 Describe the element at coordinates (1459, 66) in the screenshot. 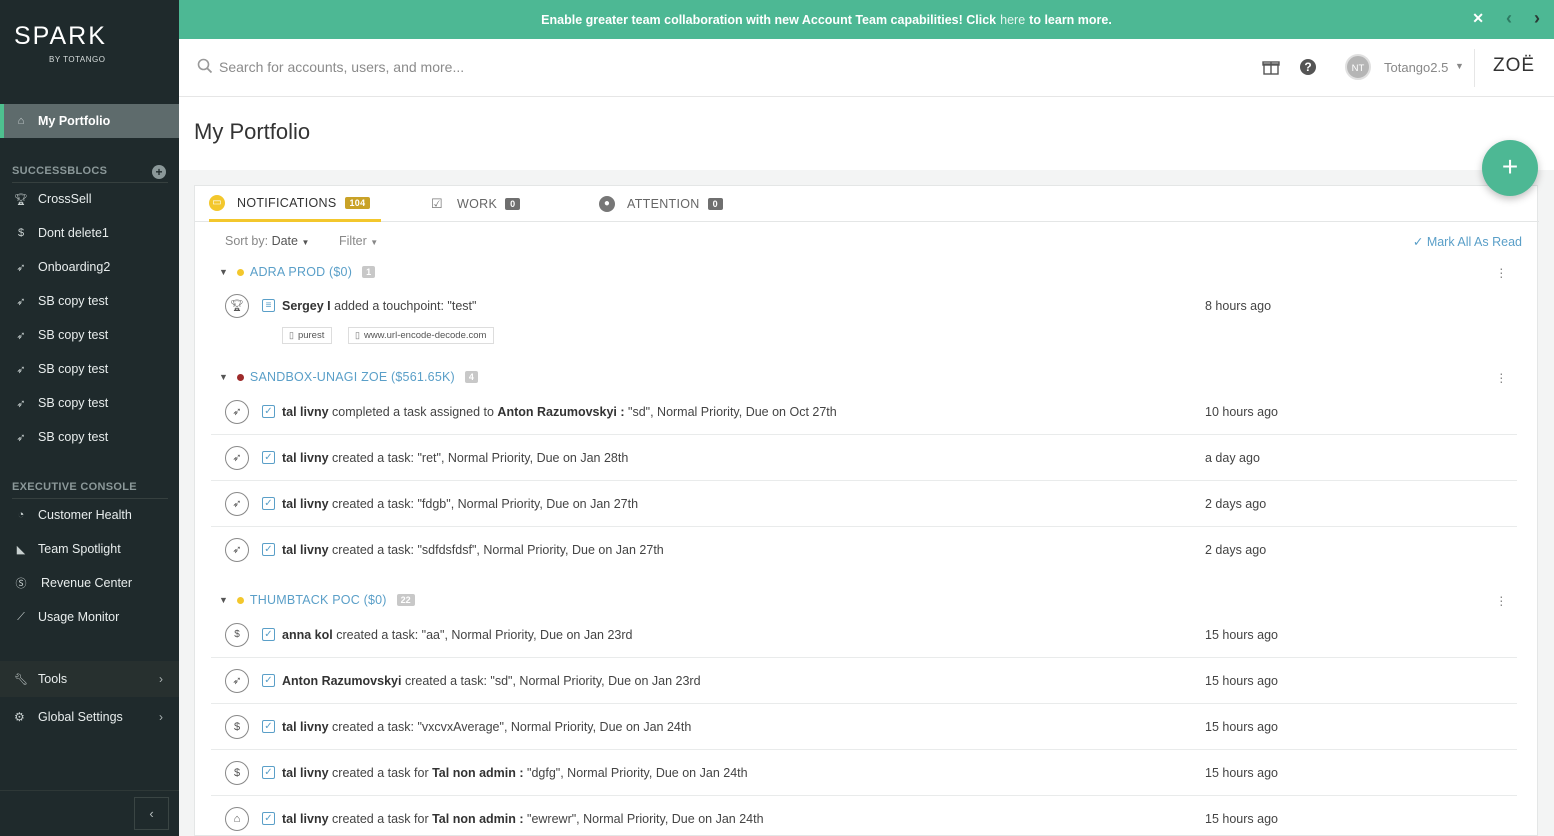

I see `chevron-down-icon: ▼` at that location.